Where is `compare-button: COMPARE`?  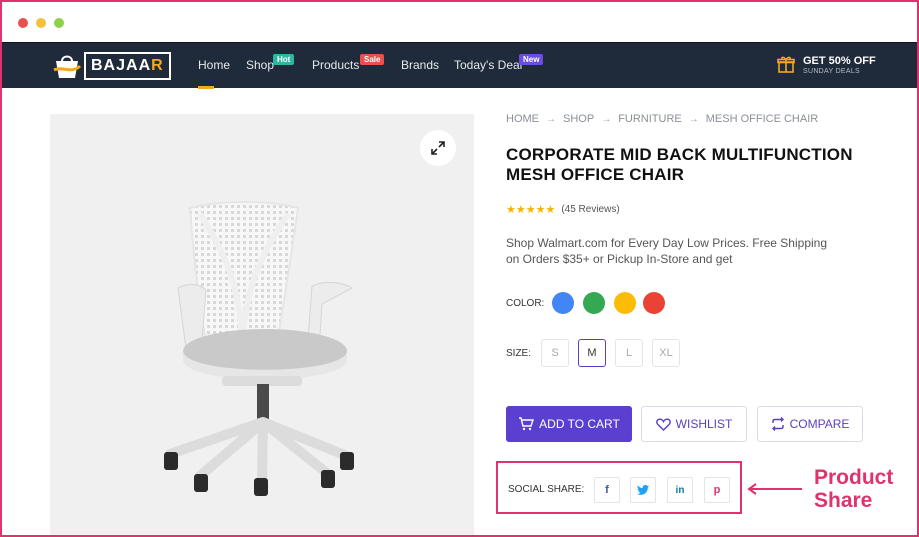
compare-button: COMPARE is located at coordinates (810, 424).